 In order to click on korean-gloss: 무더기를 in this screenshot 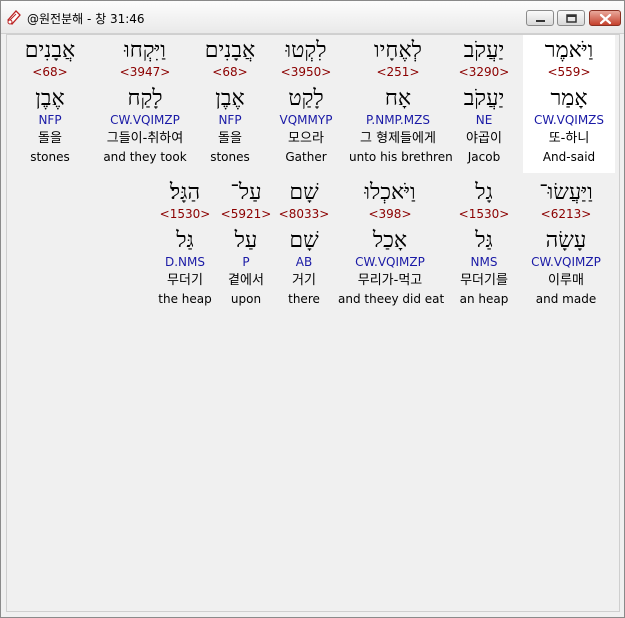, I will do `click(484, 280)`.